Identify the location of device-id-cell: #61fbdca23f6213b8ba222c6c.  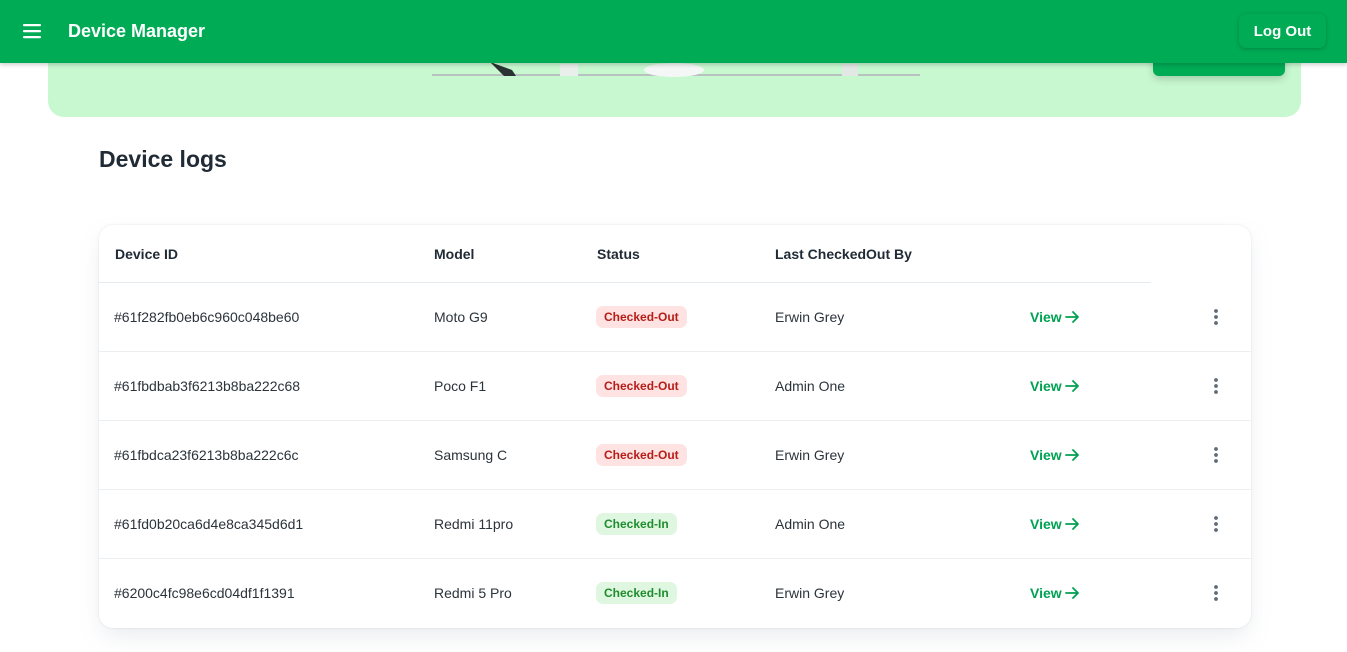
(206, 455).